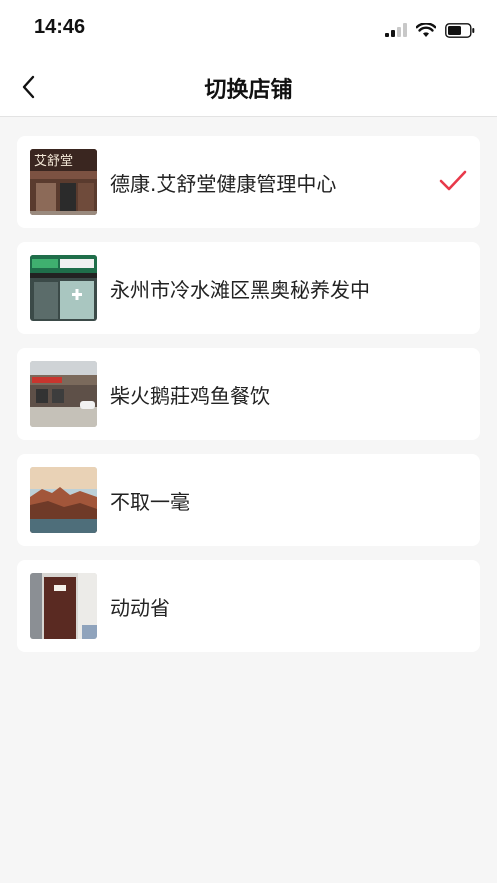 This screenshot has width=497, height=883. What do you see at coordinates (426, 29) in the screenshot?
I see `wifi-icon` at bounding box center [426, 29].